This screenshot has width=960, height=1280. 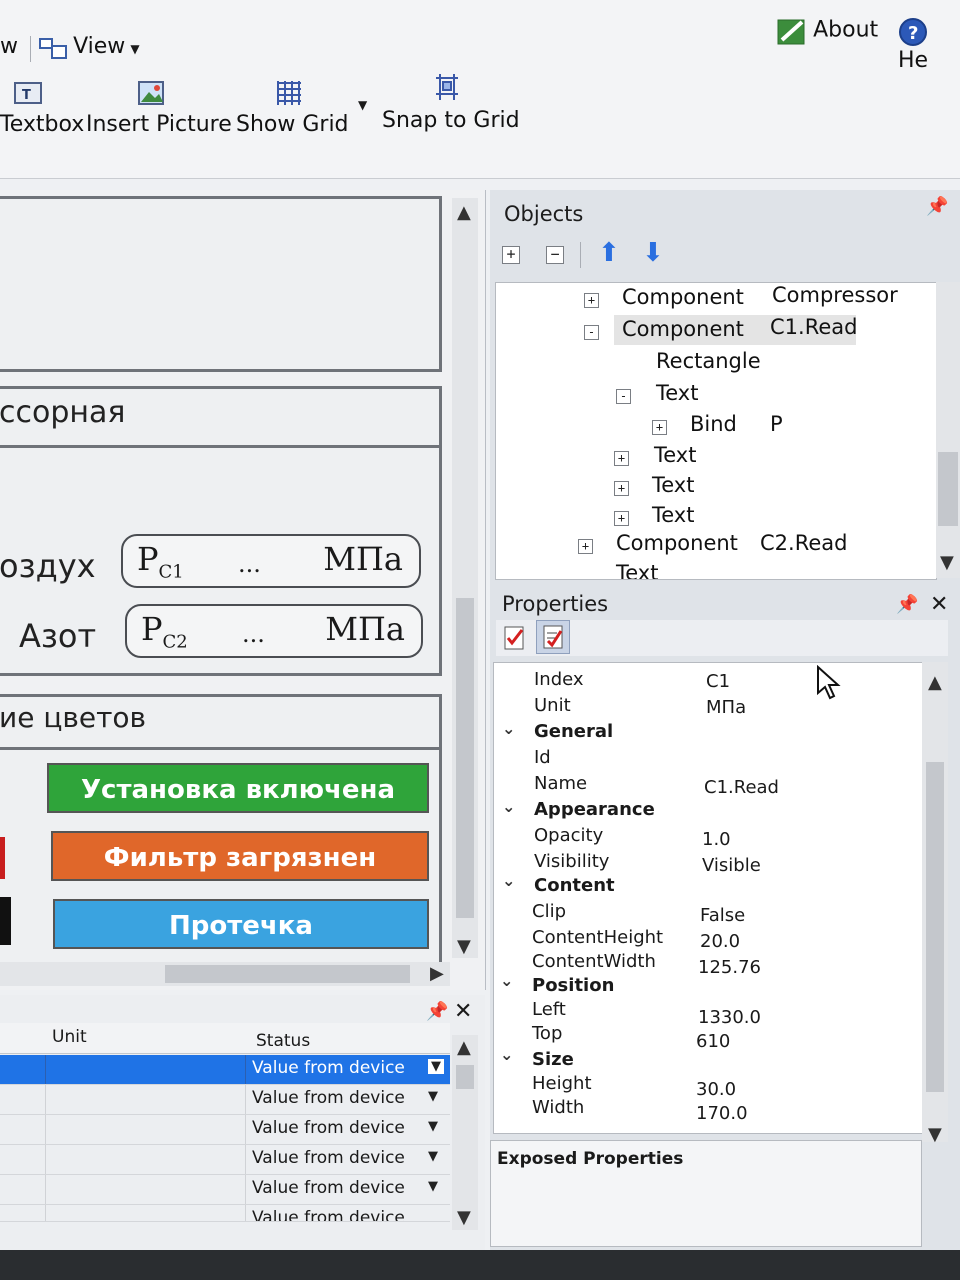 I want to click on show-grid-dropdown-icon: ▼, so click(x=362, y=105).